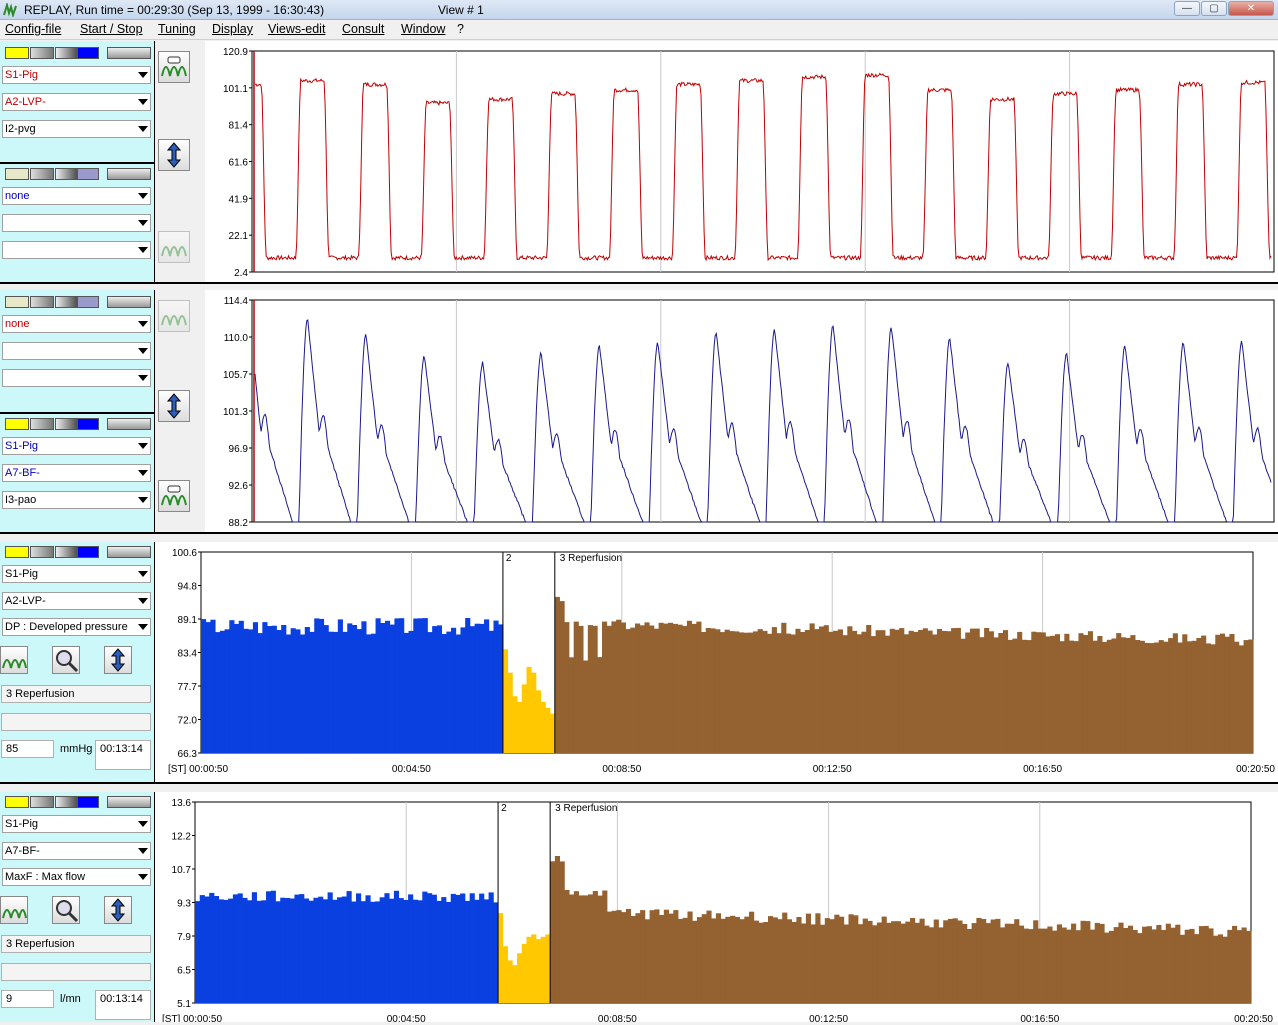 The image size is (1278, 1025). Describe the element at coordinates (76, 694) in the screenshot. I see `phase-field: 3 Reperfusion` at that location.